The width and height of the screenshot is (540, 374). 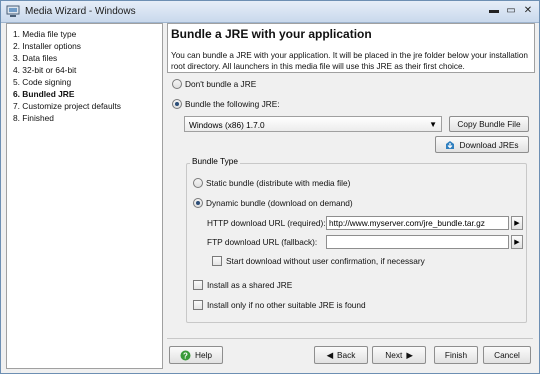 What do you see at coordinates (13, 11) in the screenshot?
I see `app-icon` at bounding box center [13, 11].